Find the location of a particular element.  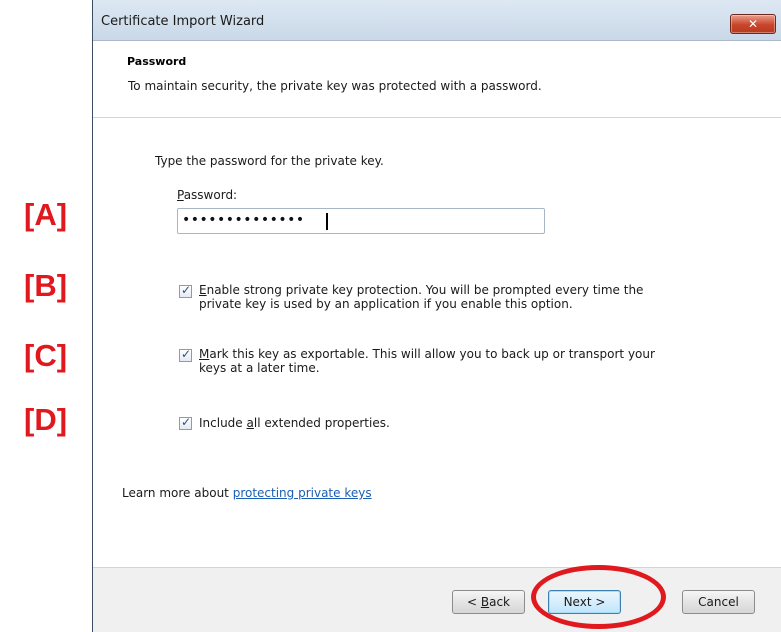

extended-properties-checkbox is located at coordinates (185, 422).